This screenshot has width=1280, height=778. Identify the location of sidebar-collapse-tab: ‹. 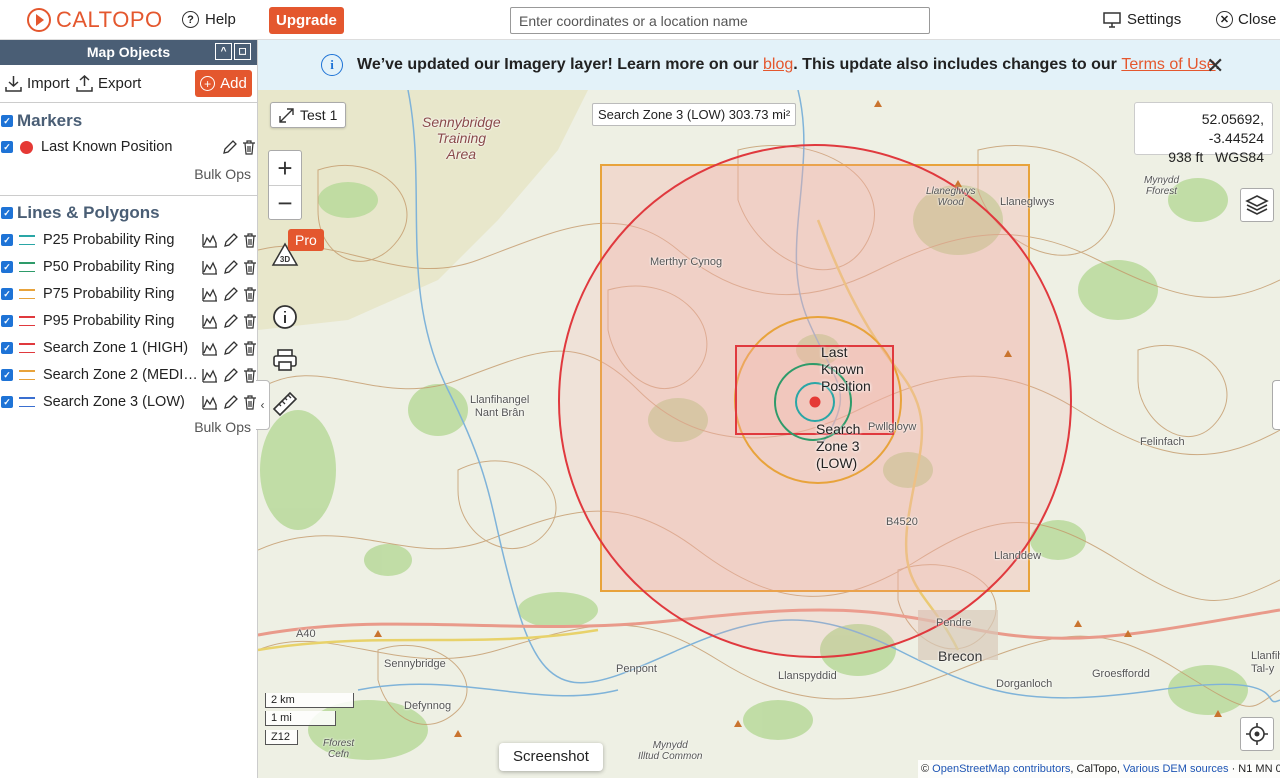
(263, 405).